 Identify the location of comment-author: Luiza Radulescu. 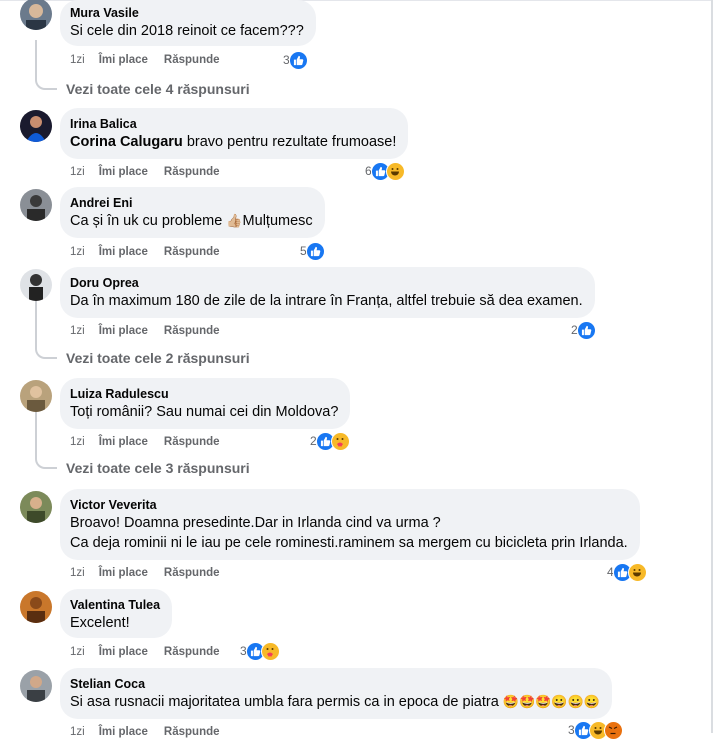
(204, 394).